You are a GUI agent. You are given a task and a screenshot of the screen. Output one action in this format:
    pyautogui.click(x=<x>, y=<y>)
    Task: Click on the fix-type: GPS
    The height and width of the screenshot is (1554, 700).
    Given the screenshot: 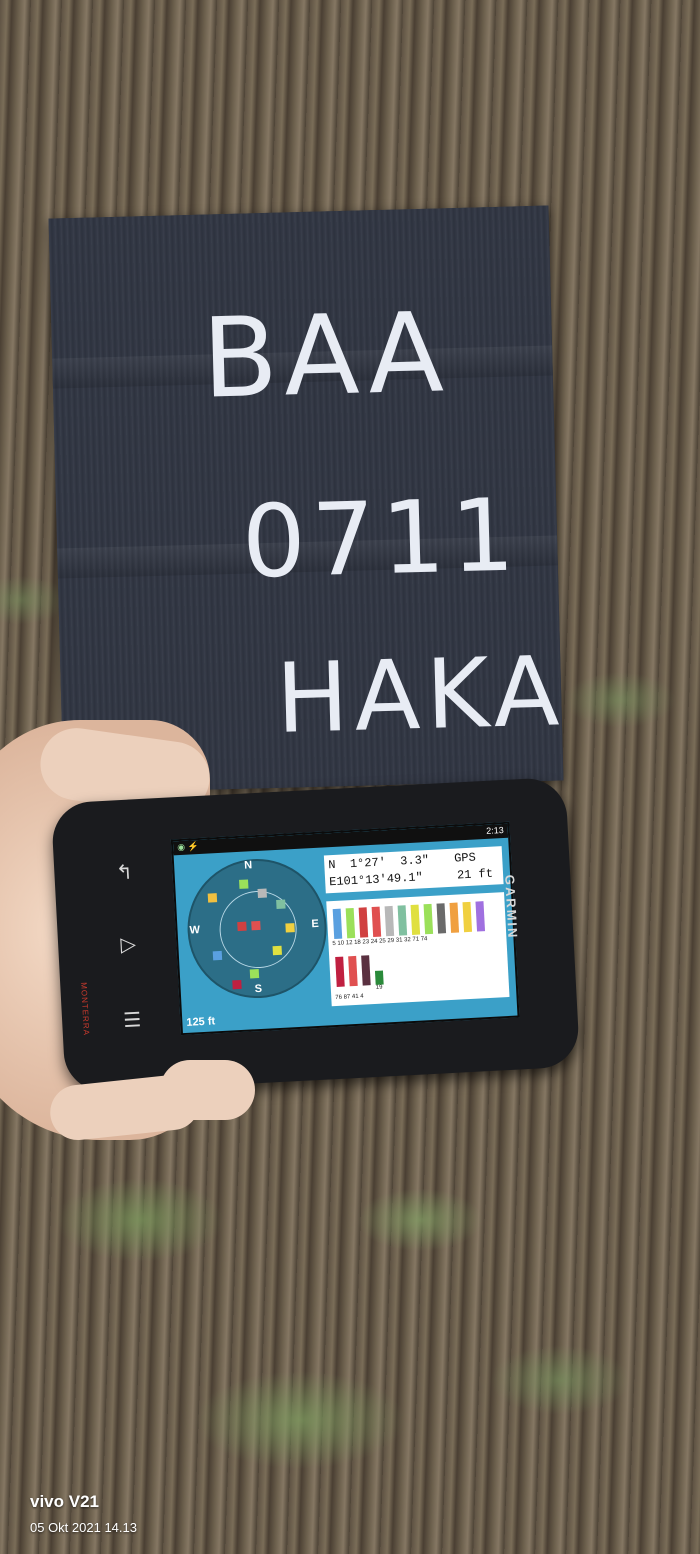 What is the action you would take?
    pyautogui.click(x=465, y=858)
    